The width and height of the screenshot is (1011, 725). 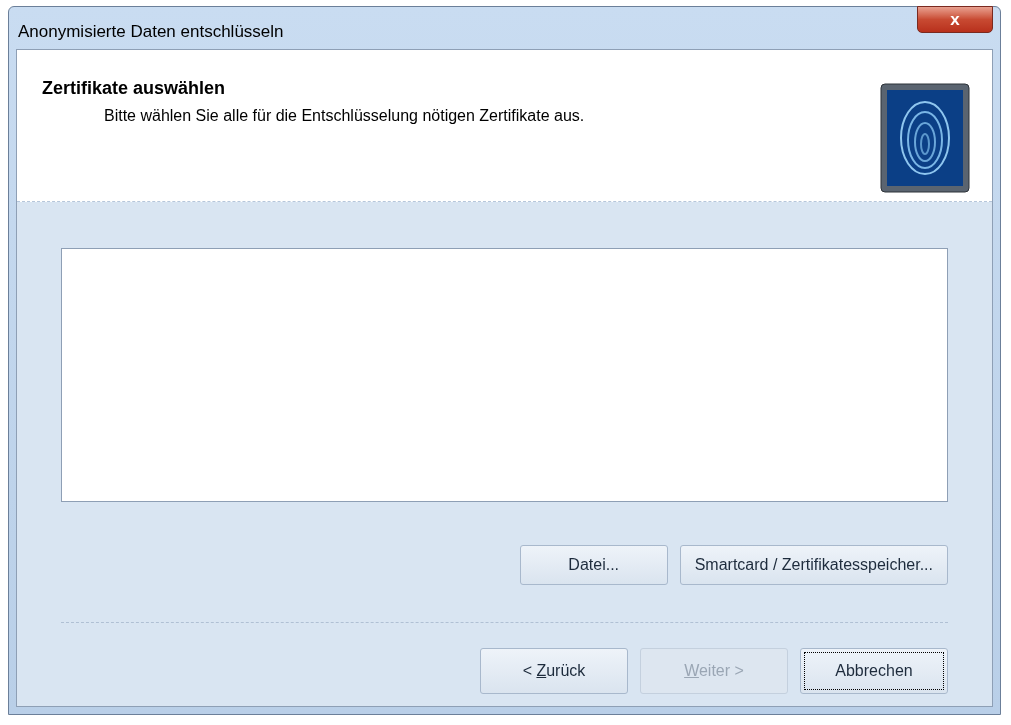 I want to click on fingerprint-icon, so click(x=925, y=138).